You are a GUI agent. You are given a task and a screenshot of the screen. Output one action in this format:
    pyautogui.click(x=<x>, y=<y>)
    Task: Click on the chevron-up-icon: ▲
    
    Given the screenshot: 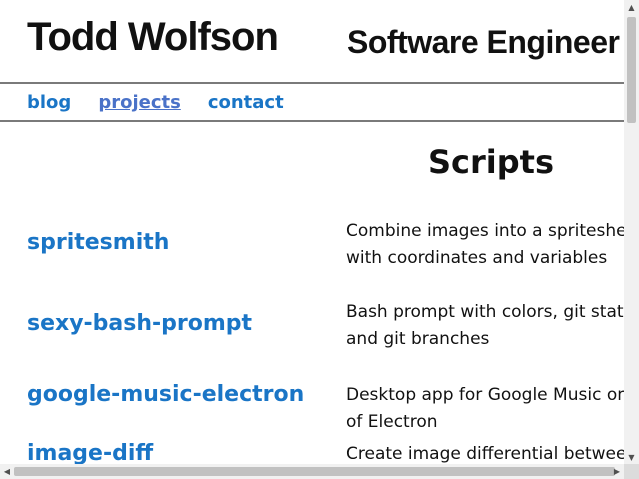 What is the action you would take?
    pyautogui.click(x=631, y=7)
    